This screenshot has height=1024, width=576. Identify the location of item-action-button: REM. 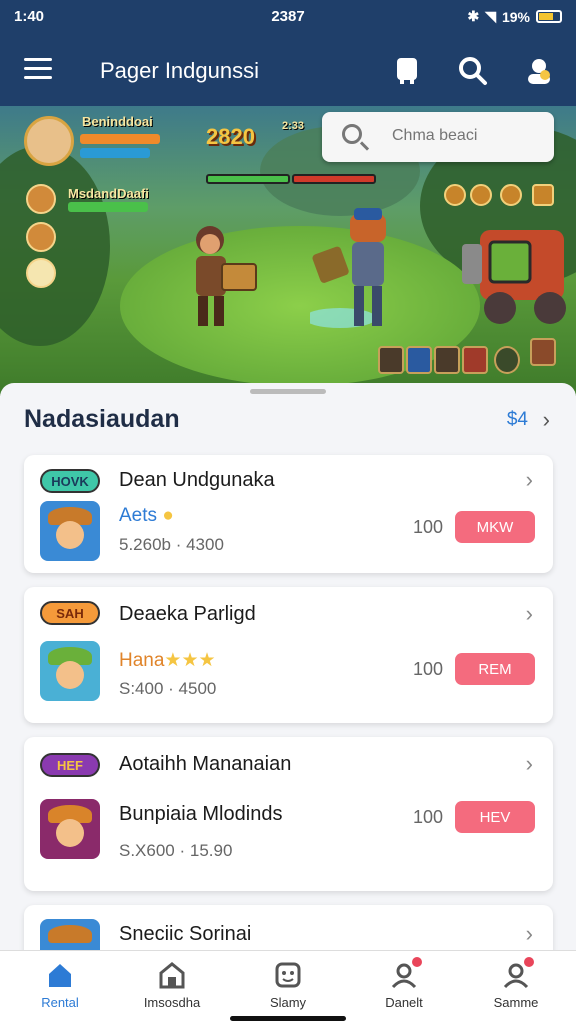
(495, 669).